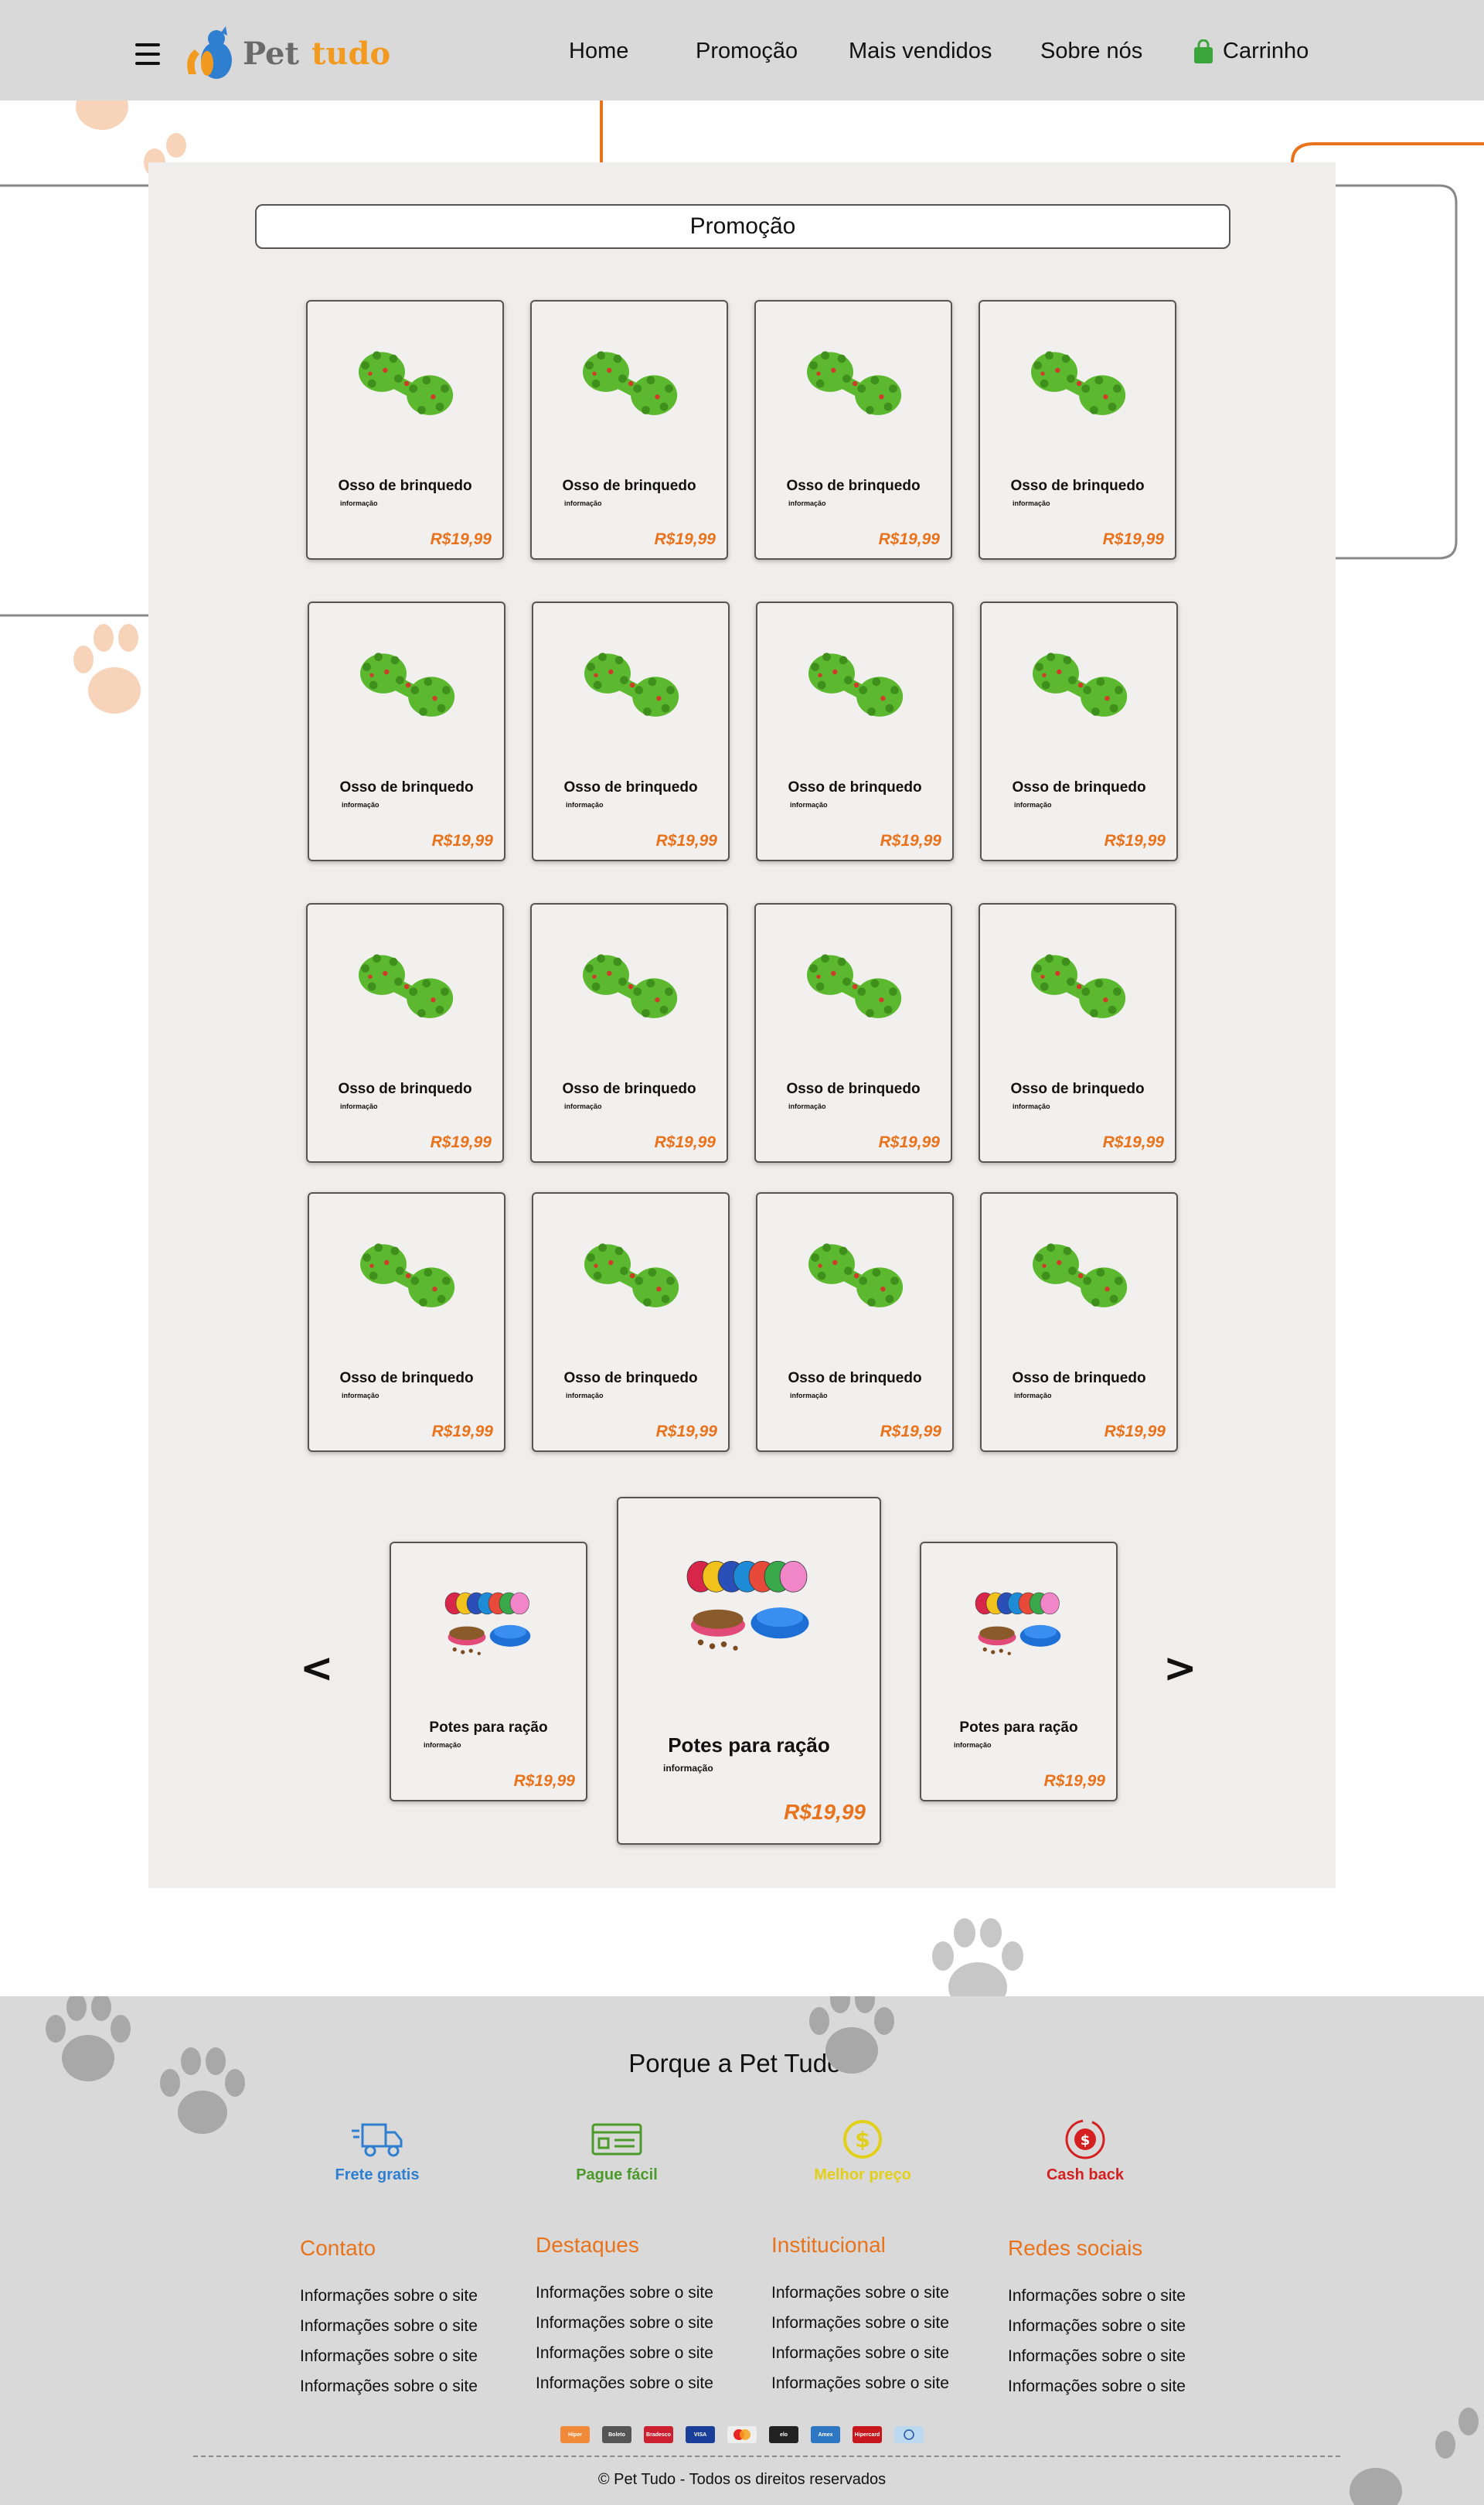  What do you see at coordinates (1266, 51) in the screenshot?
I see `nav-carrinho-label: Carrinho` at bounding box center [1266, 51].